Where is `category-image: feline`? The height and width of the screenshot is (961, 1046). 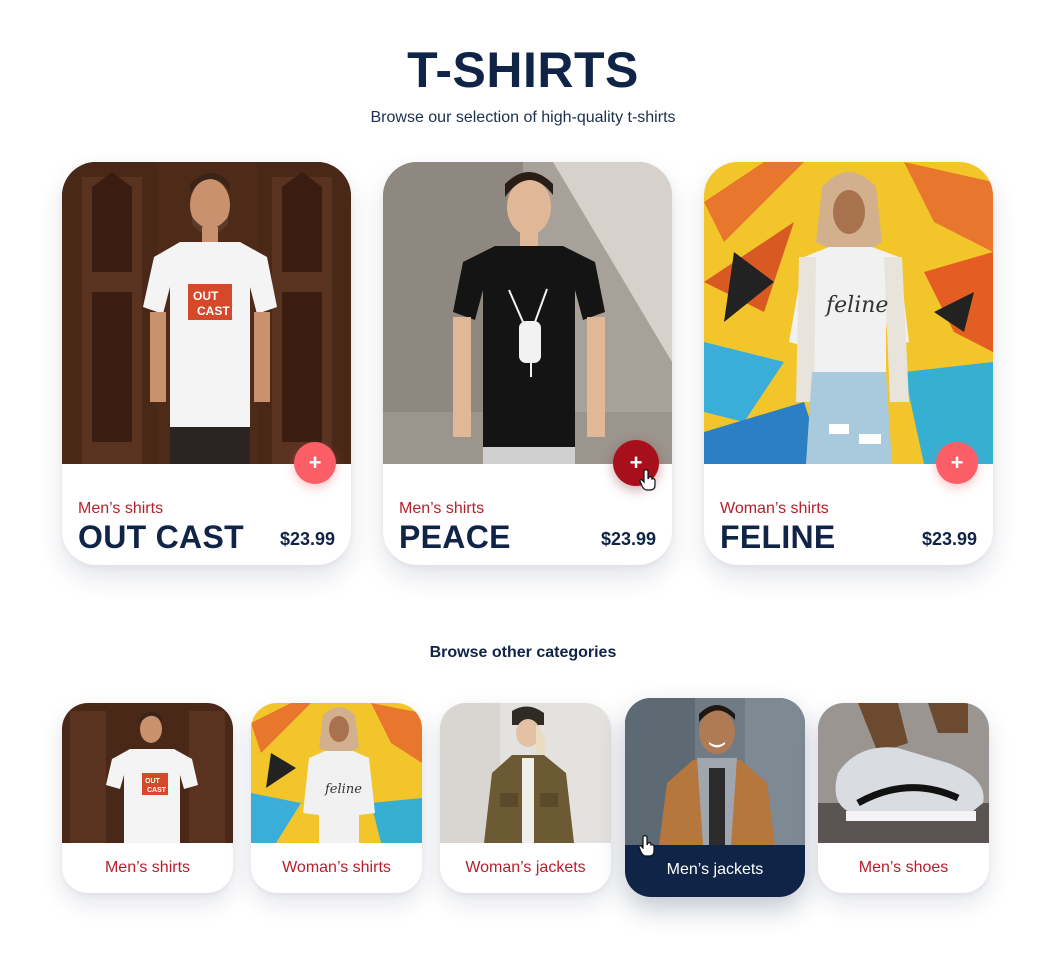
category-image: feline is located at coordinates (336, 773).